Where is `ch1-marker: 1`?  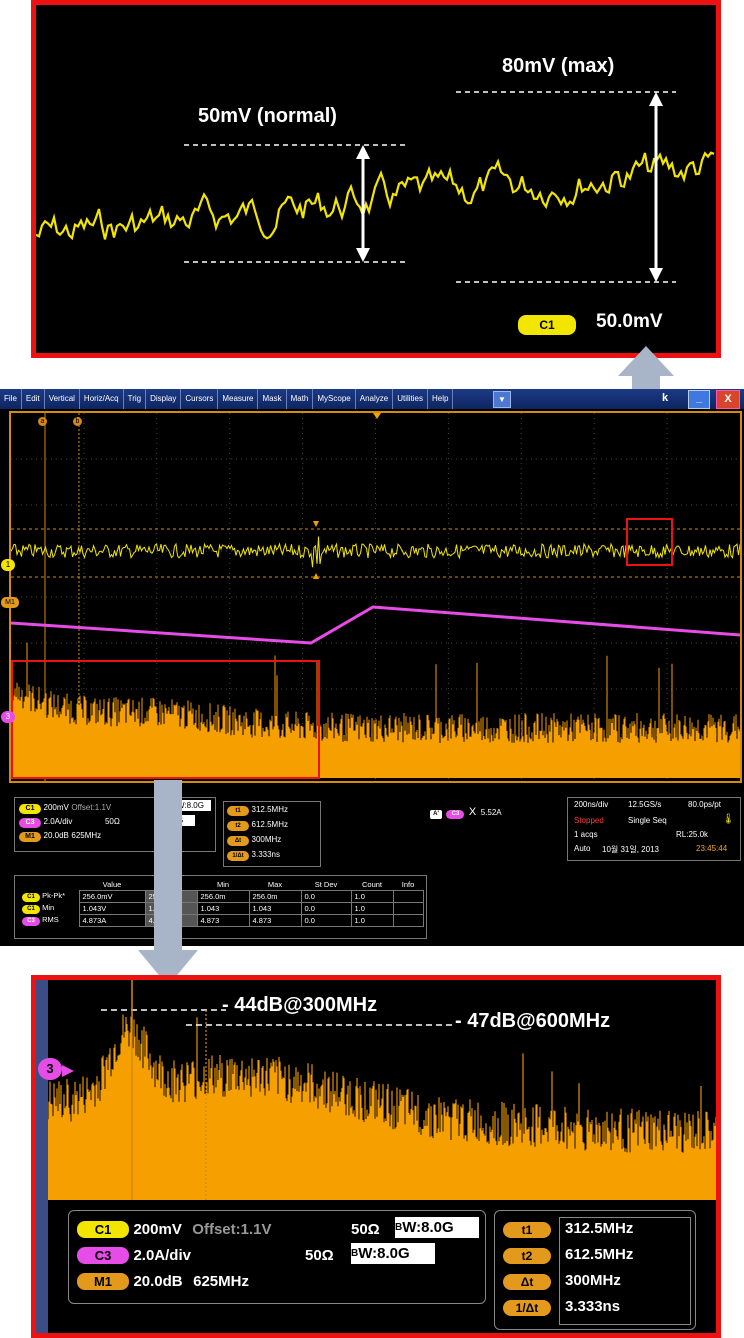
ch1-marker: 1 is located at coordinates (8, 565).